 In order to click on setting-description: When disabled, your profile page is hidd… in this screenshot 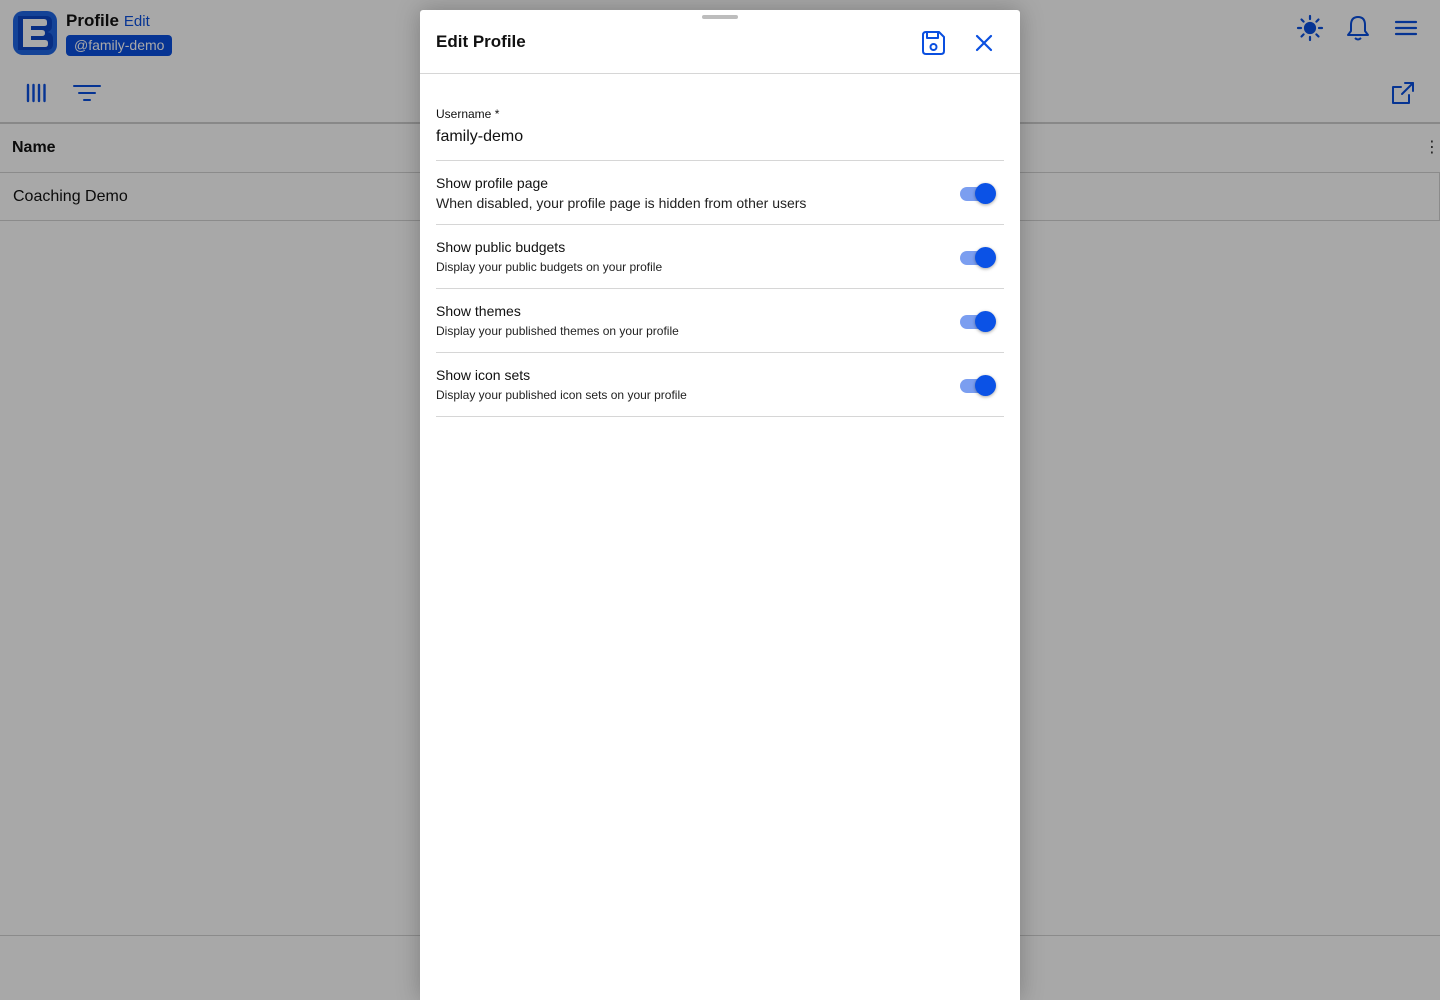, I will do `click(621, 203)`.